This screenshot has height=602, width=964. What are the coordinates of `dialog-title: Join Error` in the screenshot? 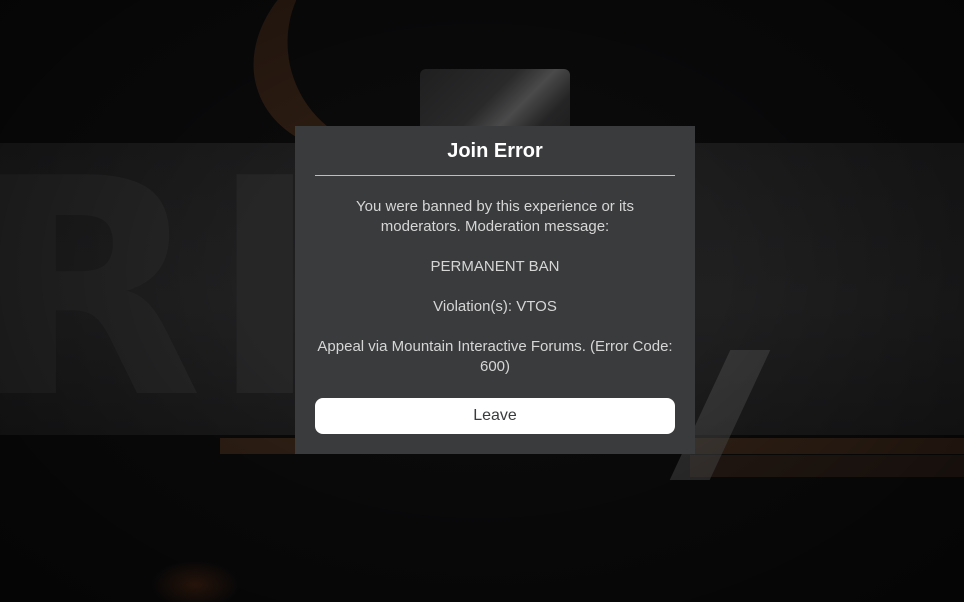 It's located at (495, 151).